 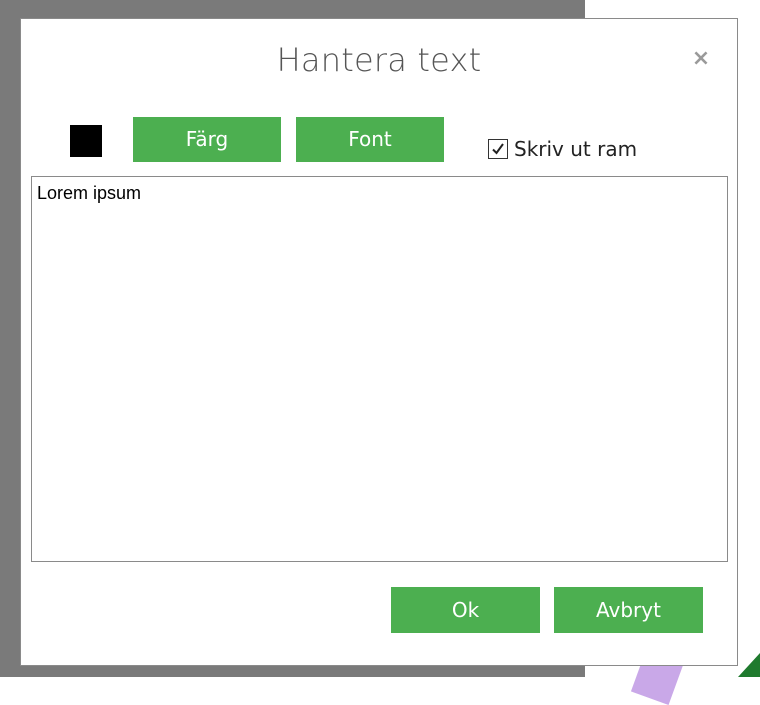 I want to click on background-shape-green, so click(x=749, y=665).